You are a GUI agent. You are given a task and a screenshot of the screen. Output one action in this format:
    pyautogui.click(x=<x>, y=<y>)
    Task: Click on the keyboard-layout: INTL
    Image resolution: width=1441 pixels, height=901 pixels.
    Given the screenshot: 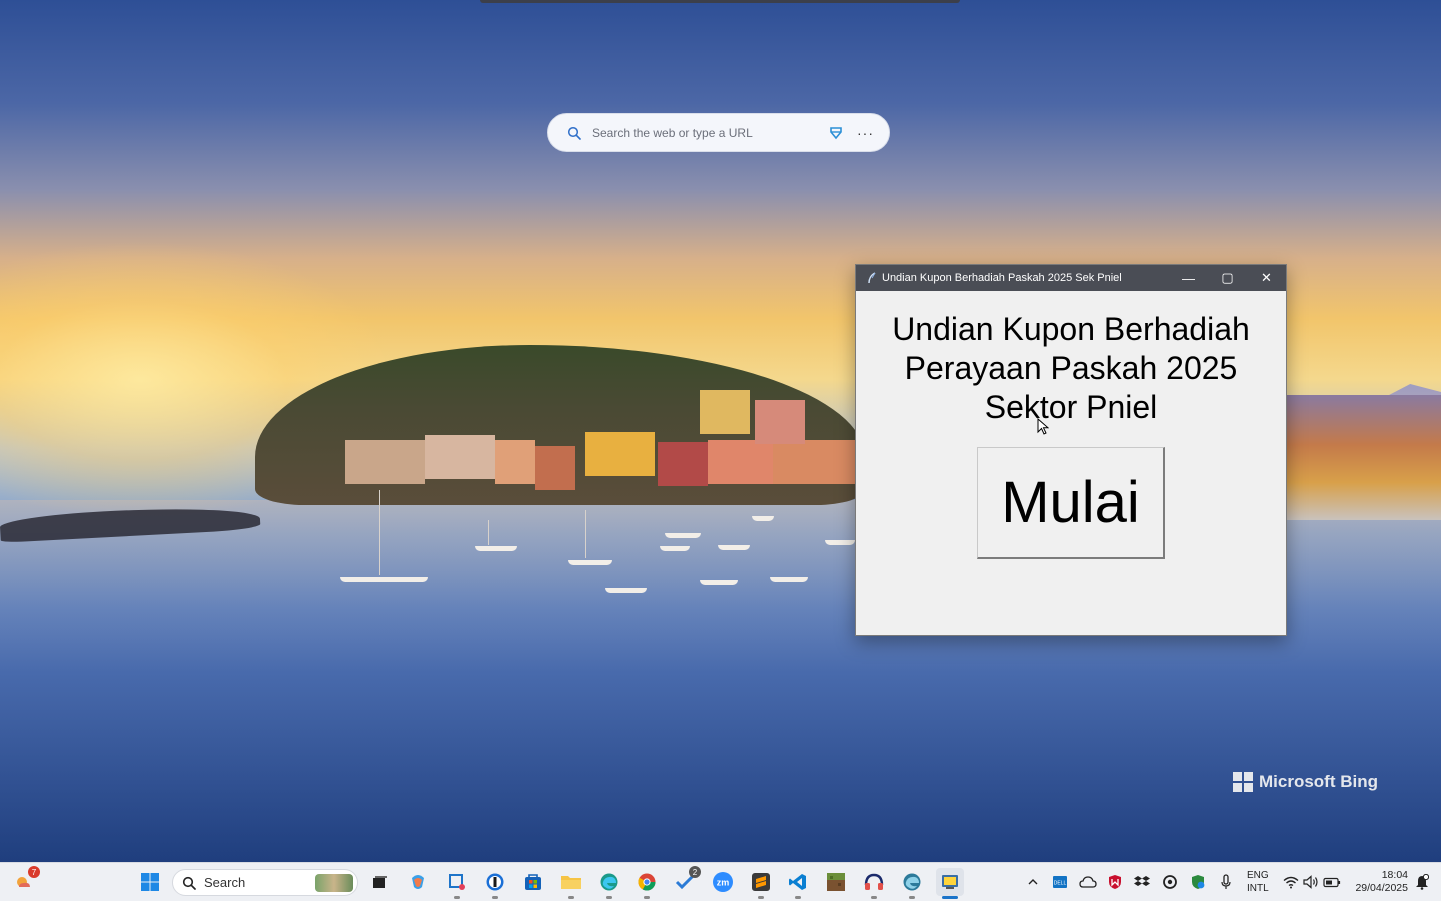 What is the action you would take?
    pyautogui.click(x=1258, y=888)
    